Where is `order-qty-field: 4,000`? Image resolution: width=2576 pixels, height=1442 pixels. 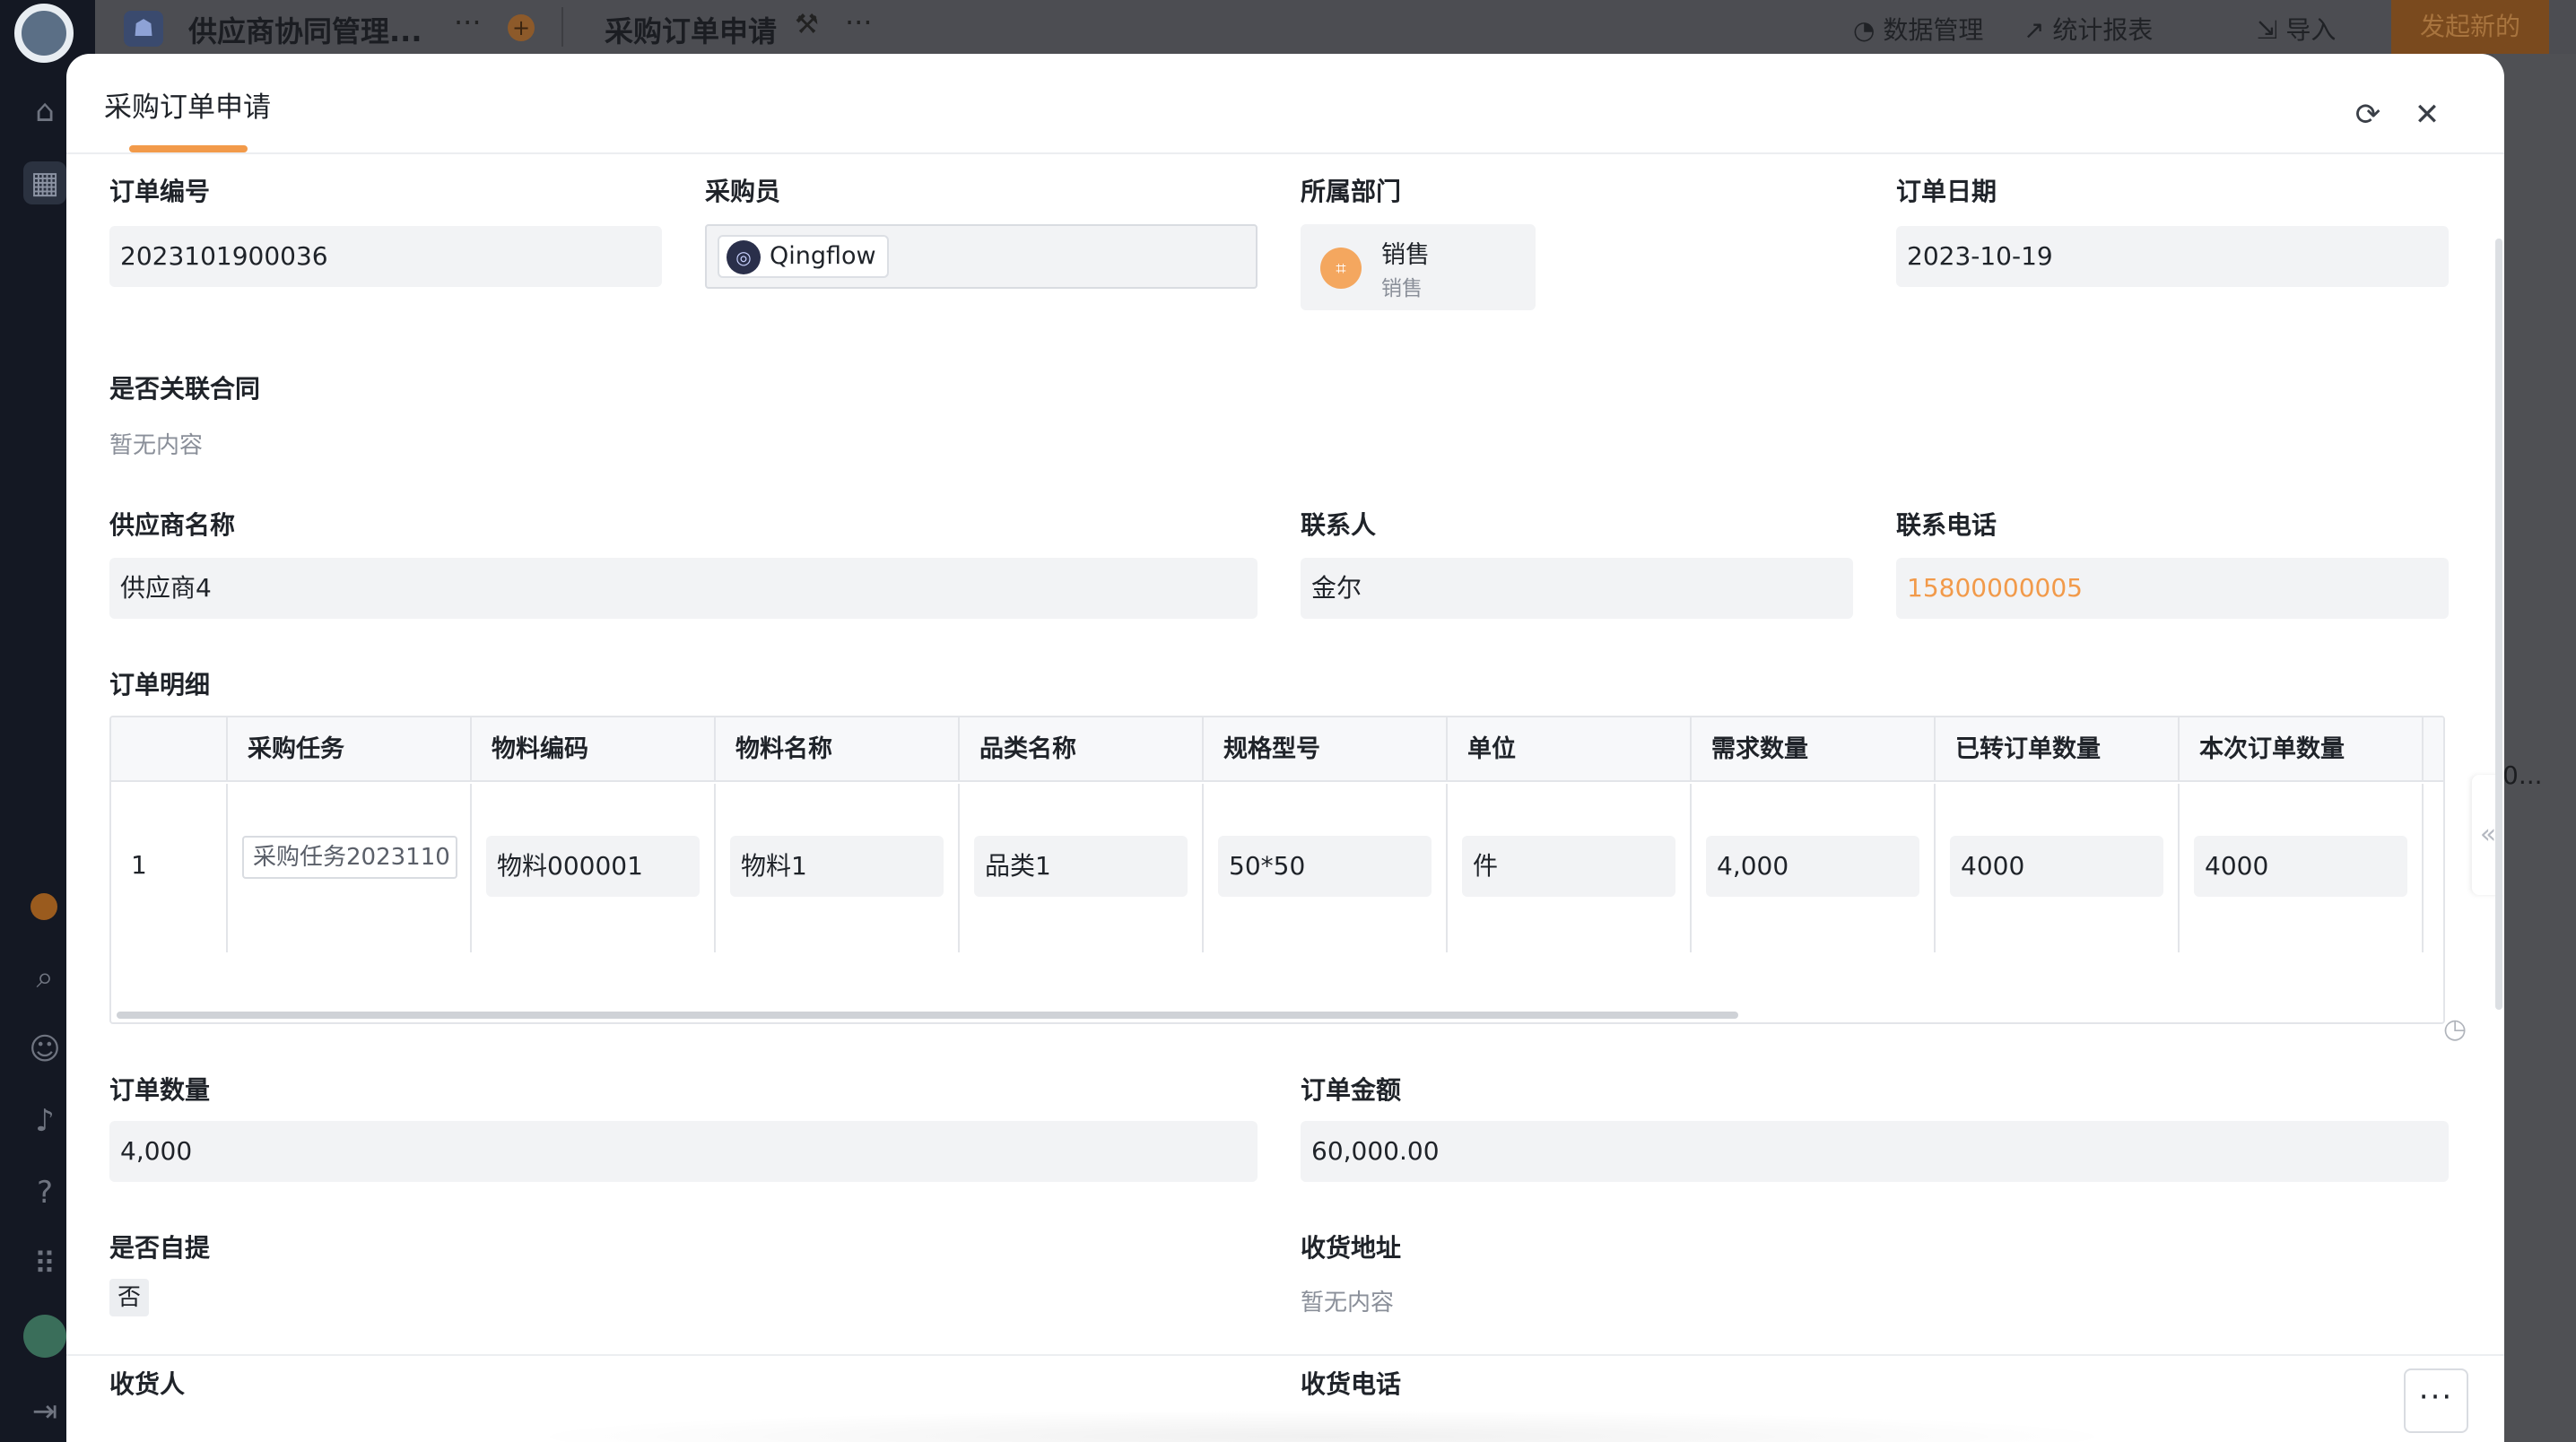 order-qty-field: 4,000 is located at coordinates (683, 1151).